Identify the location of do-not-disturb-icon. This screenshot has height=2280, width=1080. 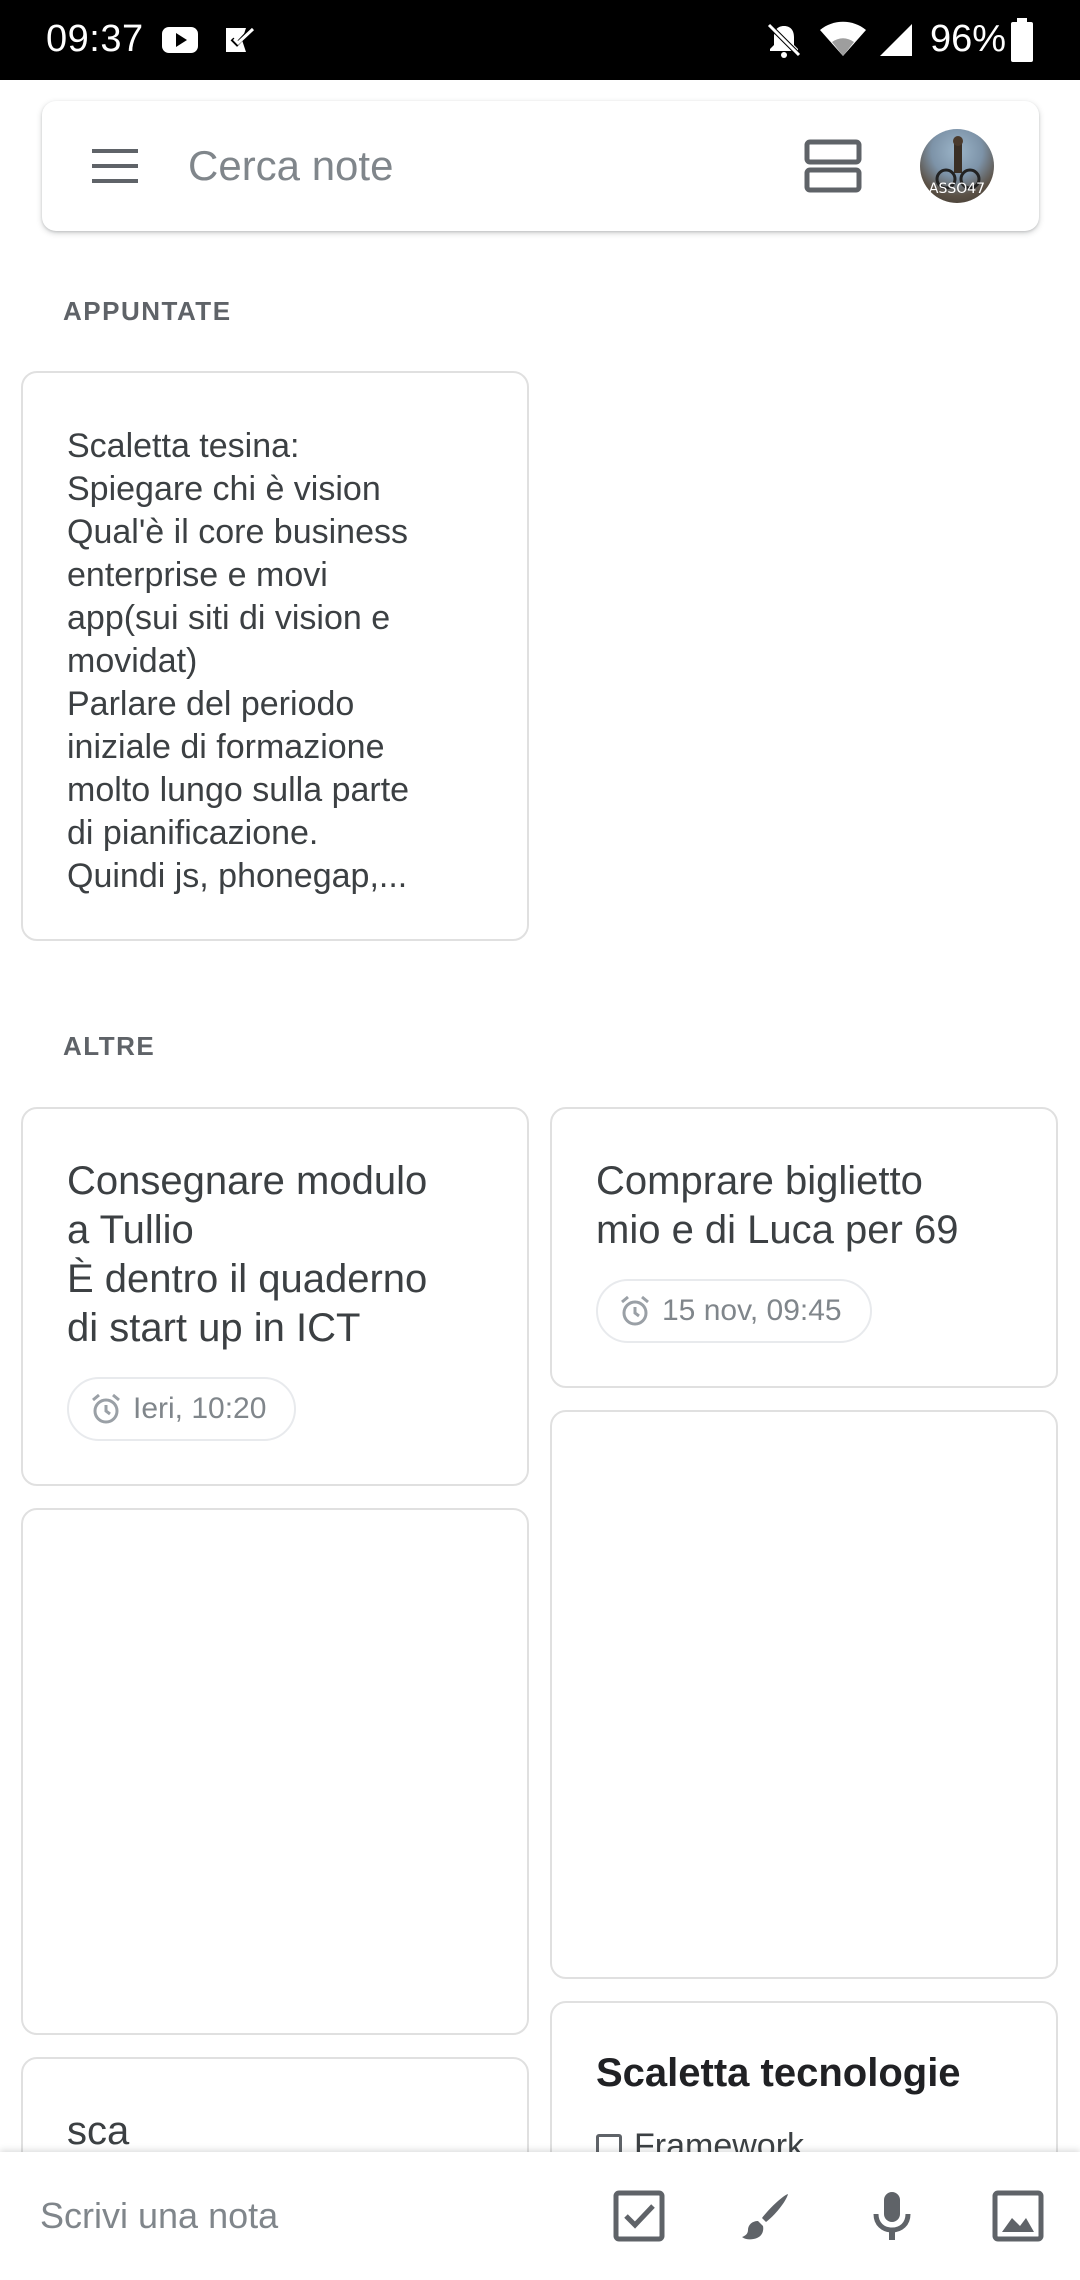
(784, 40).